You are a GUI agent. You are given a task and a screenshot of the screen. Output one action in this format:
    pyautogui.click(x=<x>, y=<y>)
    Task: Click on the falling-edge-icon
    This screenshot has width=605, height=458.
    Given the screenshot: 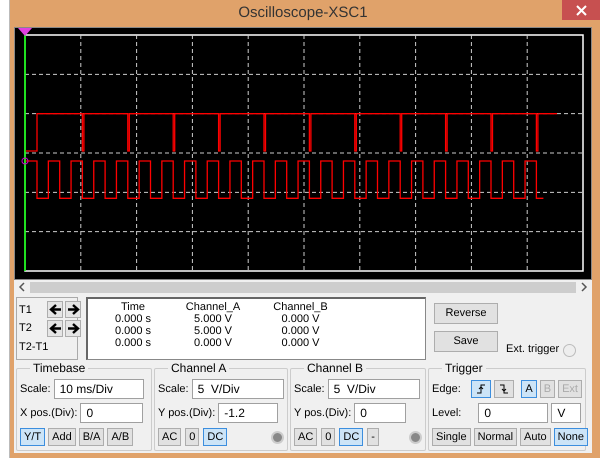 What is the action you would take?
    pyautogui.click(x=504, y=389)
    